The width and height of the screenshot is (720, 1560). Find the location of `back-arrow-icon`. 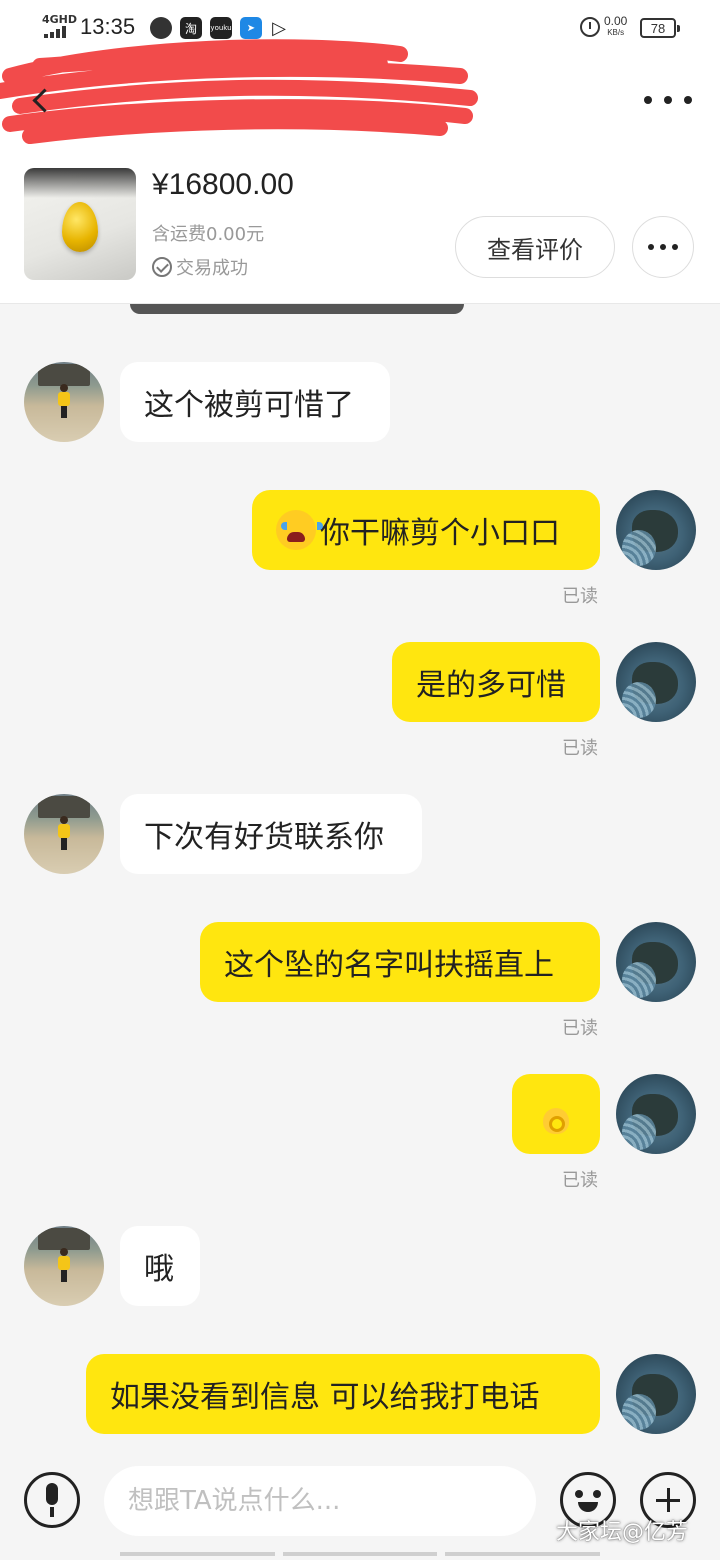

back-arrow-icon is located at coordinates (41, 101).